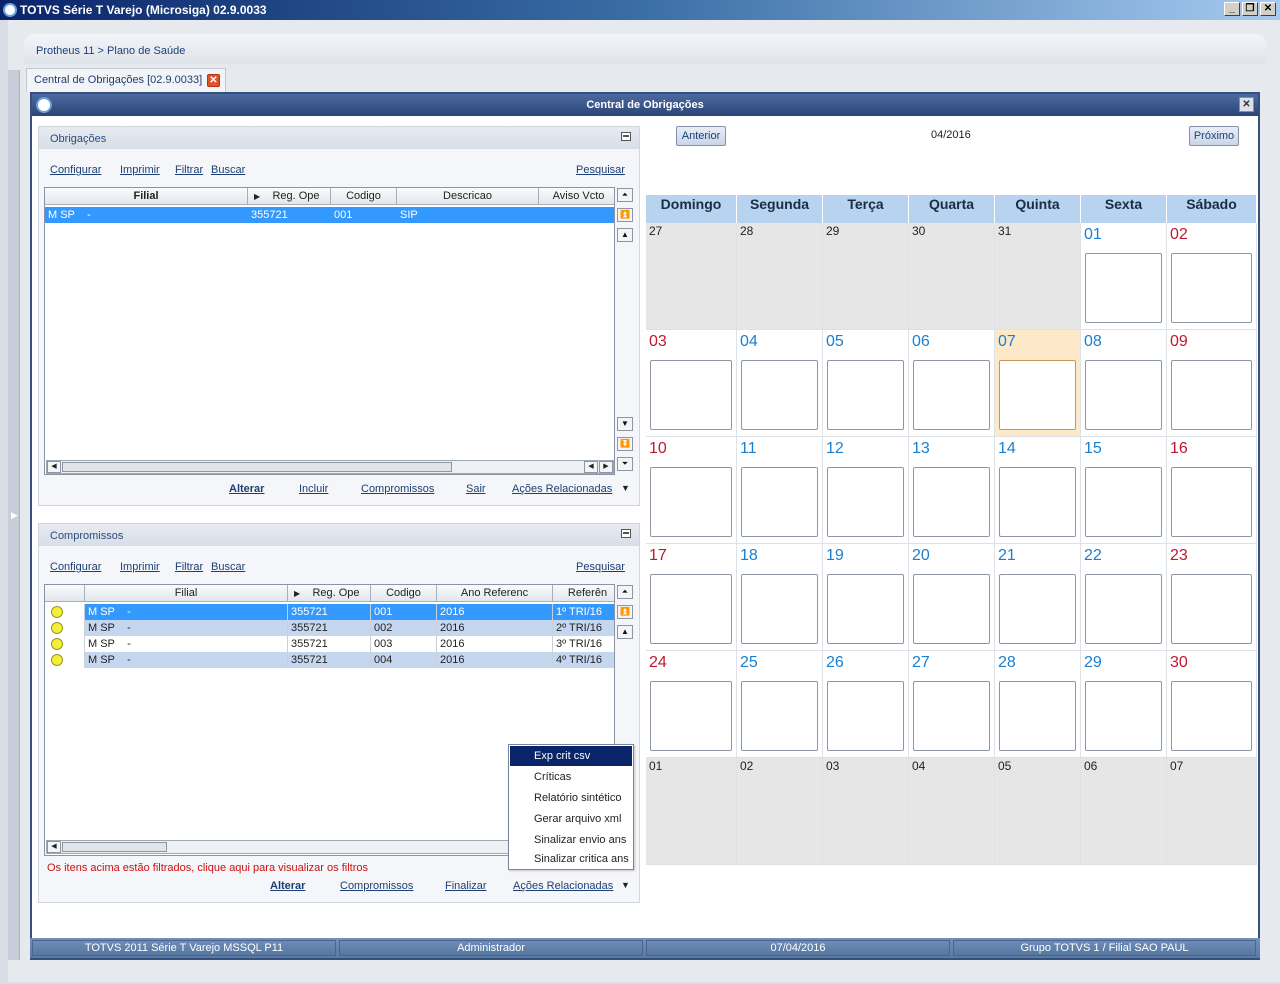 The width and height of the screenshot is (1280, 984). I want to click on calendar-day: 03, so click(691, 383).